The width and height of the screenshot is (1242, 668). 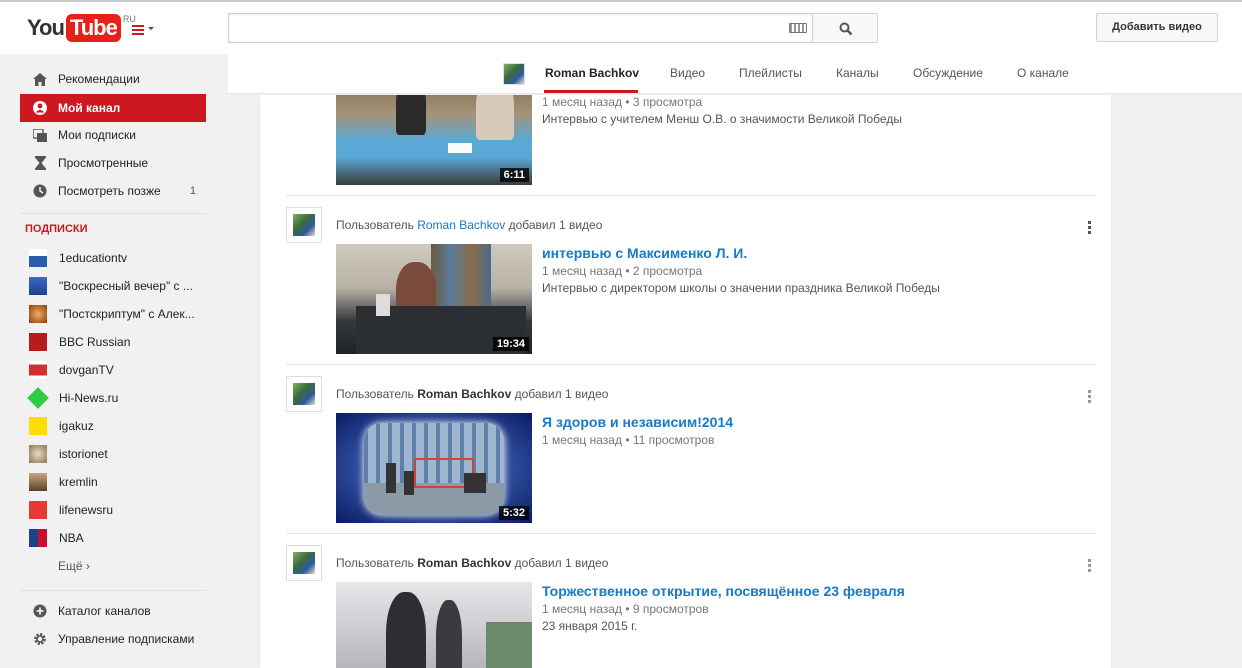 I want to click on home-icon, so click(x=40, y=79).